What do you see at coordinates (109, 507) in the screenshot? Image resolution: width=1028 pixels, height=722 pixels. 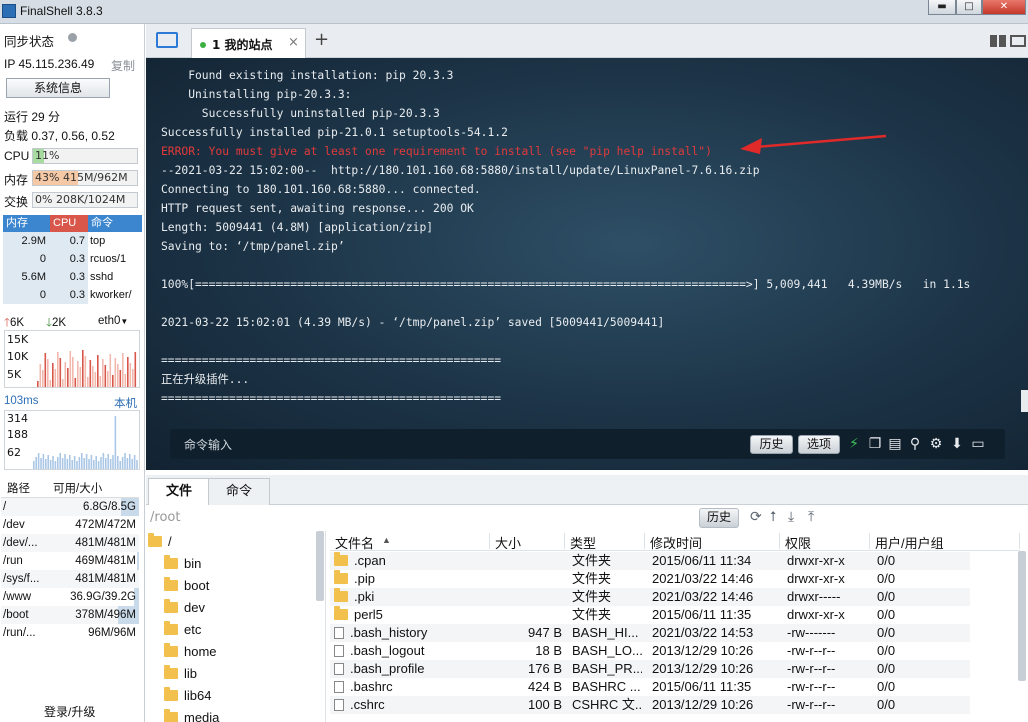 I see `disk-size-text: 6.8G/8.5G` at bounding box center [109, 507].